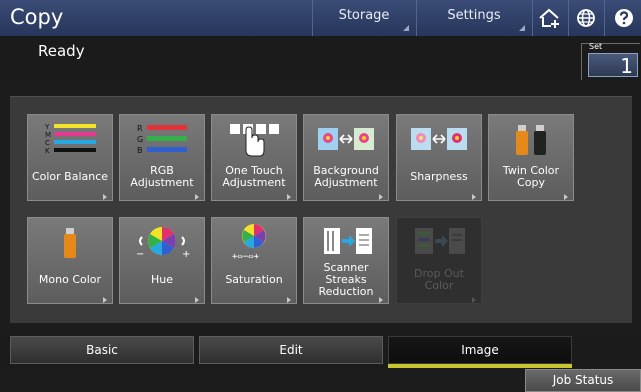 The width and height of the screenshot is (641, 392). What do you see at coordinates (254, 242) in the screenshot?
I see `saturation-icon: +⇔−⇔+` at bounding box center [254, 242].